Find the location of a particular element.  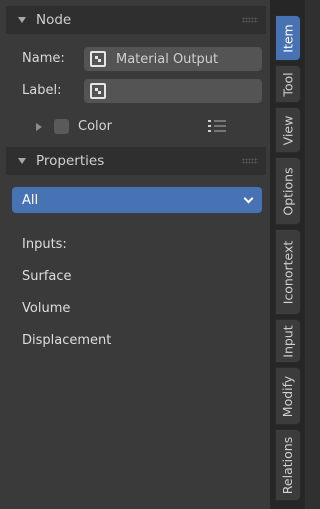

dropdown-value: All is located at coordinates (30, 200).